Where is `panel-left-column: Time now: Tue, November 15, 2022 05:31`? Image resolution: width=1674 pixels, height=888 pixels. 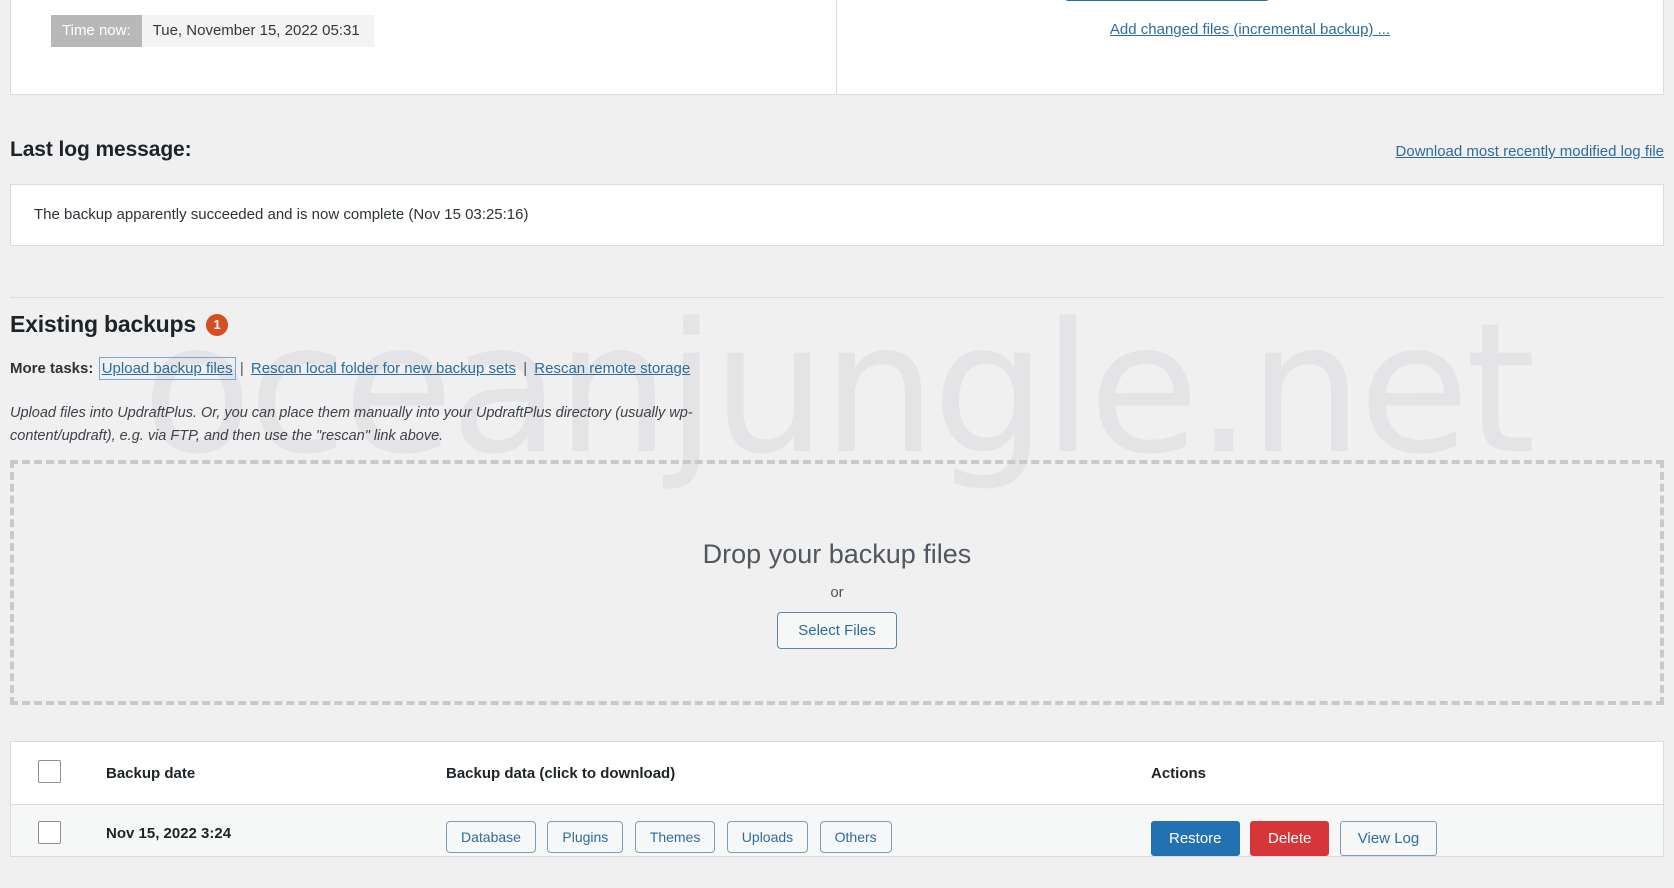 panel-left-column: Time now: Tue, November 15, 2022 05:31 is located at coordinates (424, 47).